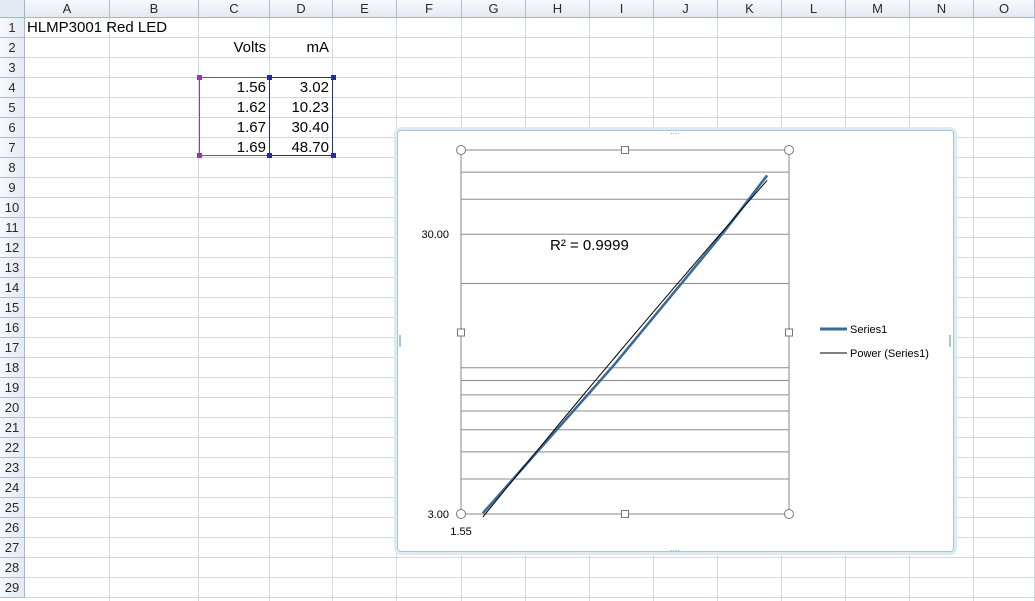 The width and height of the screenshot is (1035, 601). I want to click on chart-legend: Series1 Power (Series1), so click(874, 342).